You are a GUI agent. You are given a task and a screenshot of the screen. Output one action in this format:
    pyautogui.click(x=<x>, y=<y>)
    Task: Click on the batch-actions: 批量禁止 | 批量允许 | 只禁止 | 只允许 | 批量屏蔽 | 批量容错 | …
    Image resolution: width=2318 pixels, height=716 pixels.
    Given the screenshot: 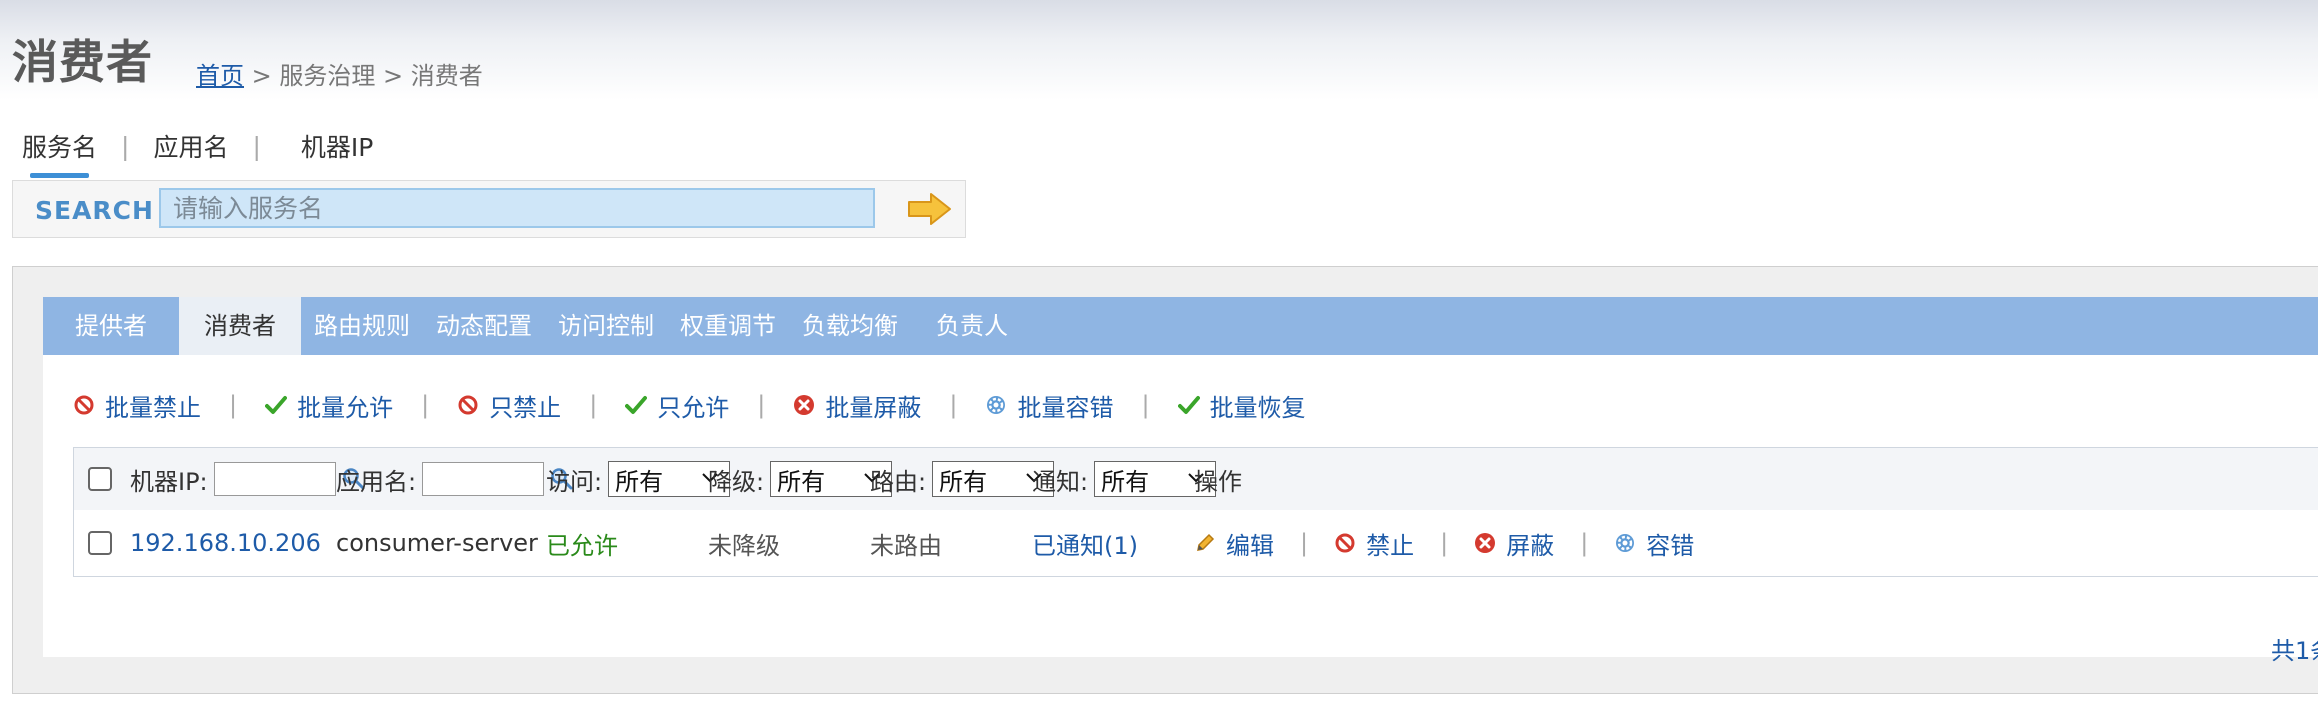 What is the action you would take?
    pyautogui.click(x=689, y=405)
    